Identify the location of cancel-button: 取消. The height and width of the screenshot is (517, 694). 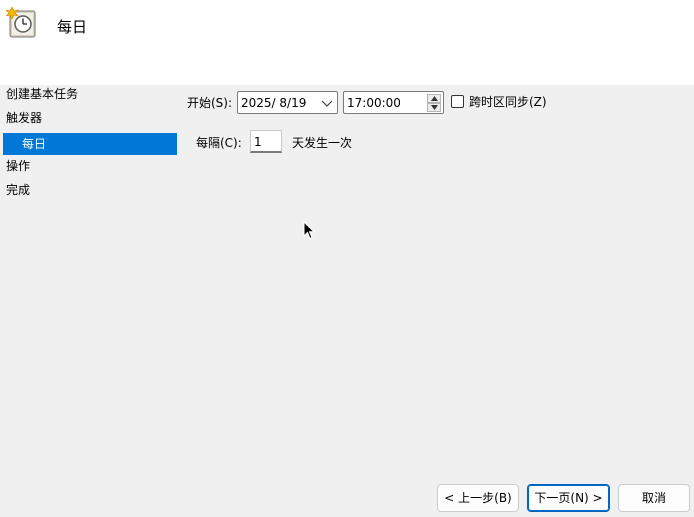
(654, 498).